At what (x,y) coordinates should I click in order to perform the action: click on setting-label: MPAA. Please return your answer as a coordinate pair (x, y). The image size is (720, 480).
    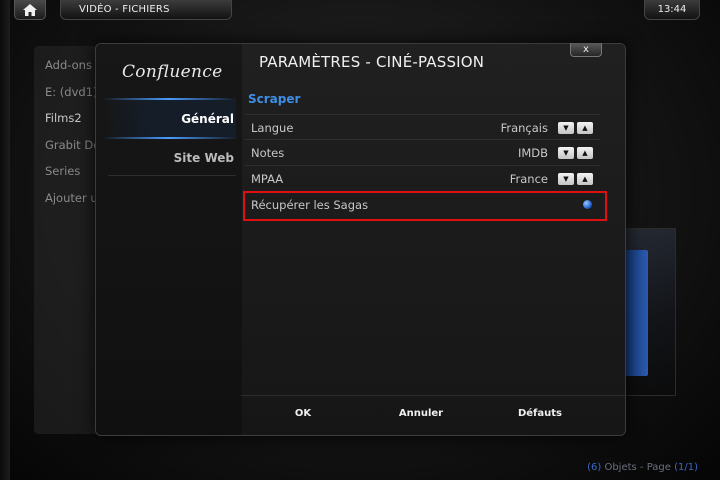
    Looking at the image, I should click on (267, 179).